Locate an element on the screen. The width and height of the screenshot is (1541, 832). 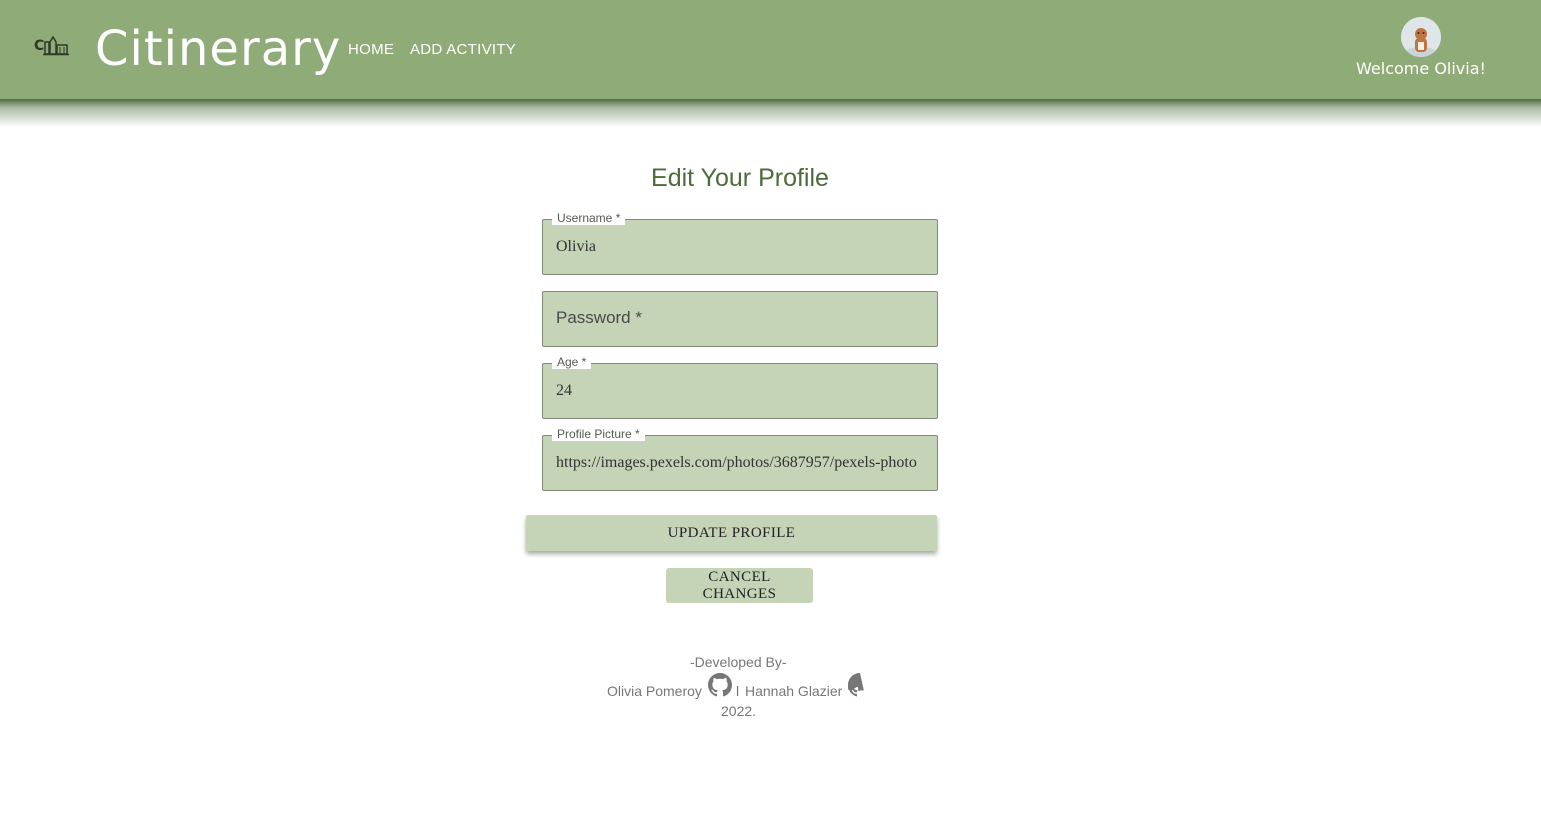
cancel-changes-button: CANCEL CHANGES is located at coordinates (739, 585).